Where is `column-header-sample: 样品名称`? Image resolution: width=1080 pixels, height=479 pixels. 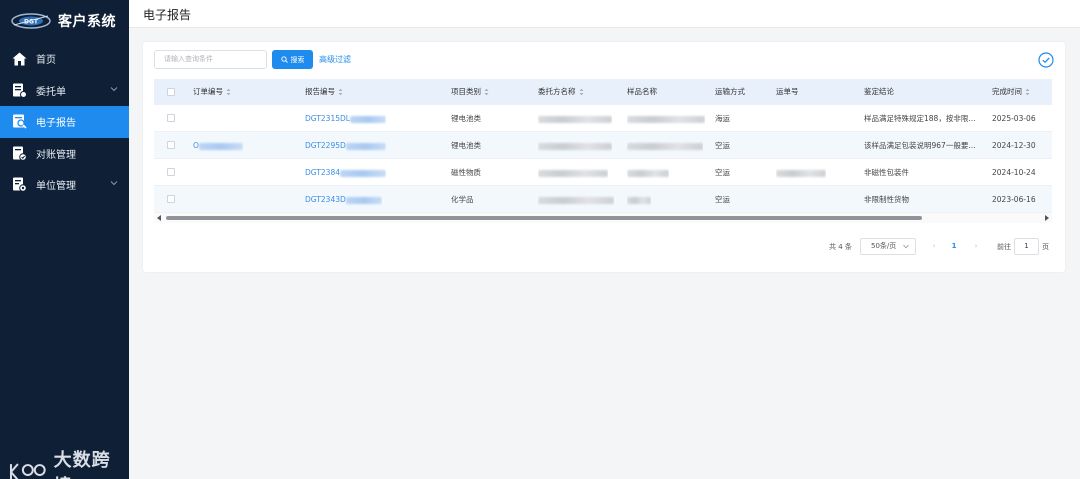
column-header-sample: 样品名称 is located at coordinates (642, 91).